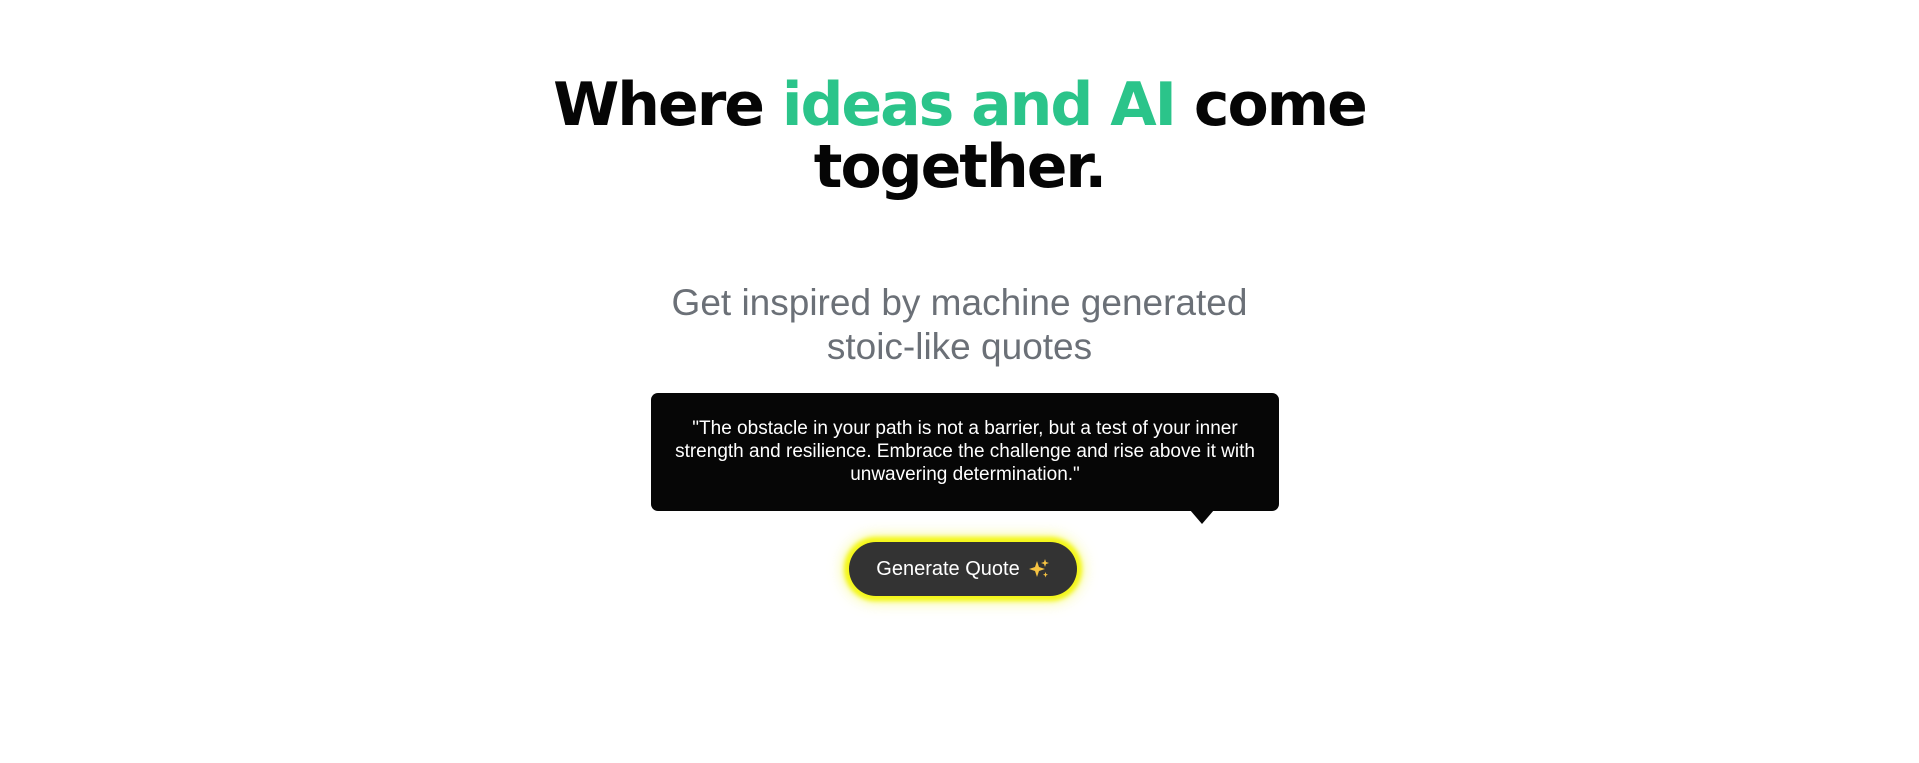  Describe the element at coordinates (979, 105) in the screenshot. I see `hero-title-accent: ideas and AI` at that location.